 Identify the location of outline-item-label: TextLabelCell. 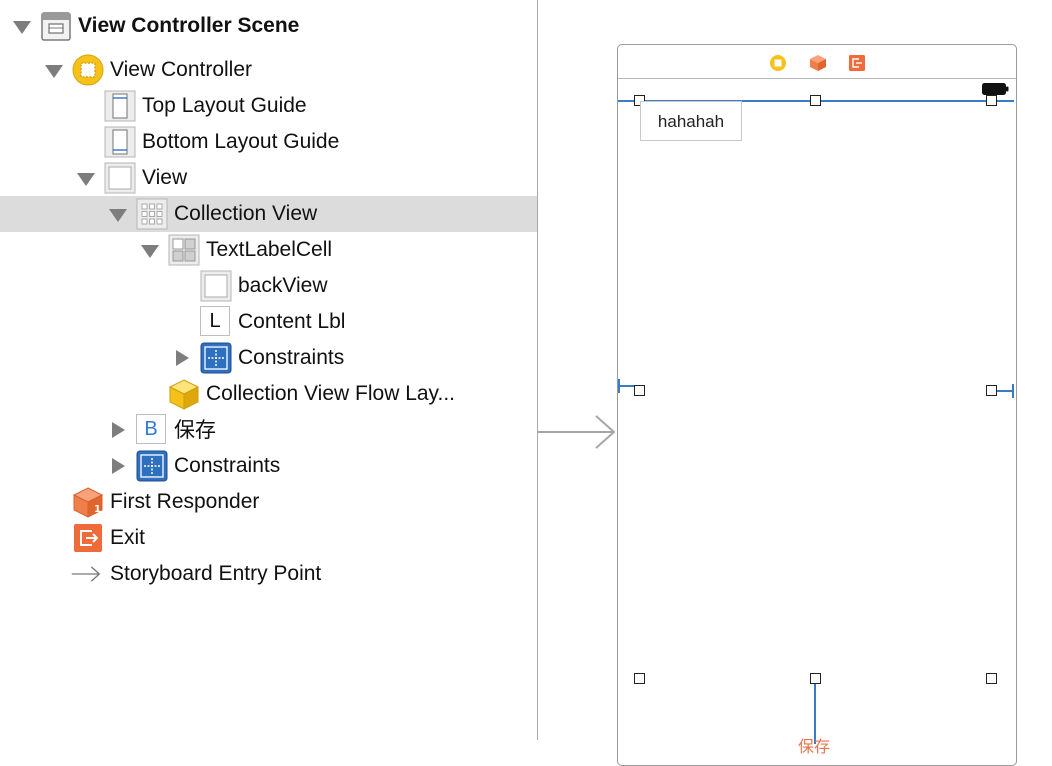
(269, 249).